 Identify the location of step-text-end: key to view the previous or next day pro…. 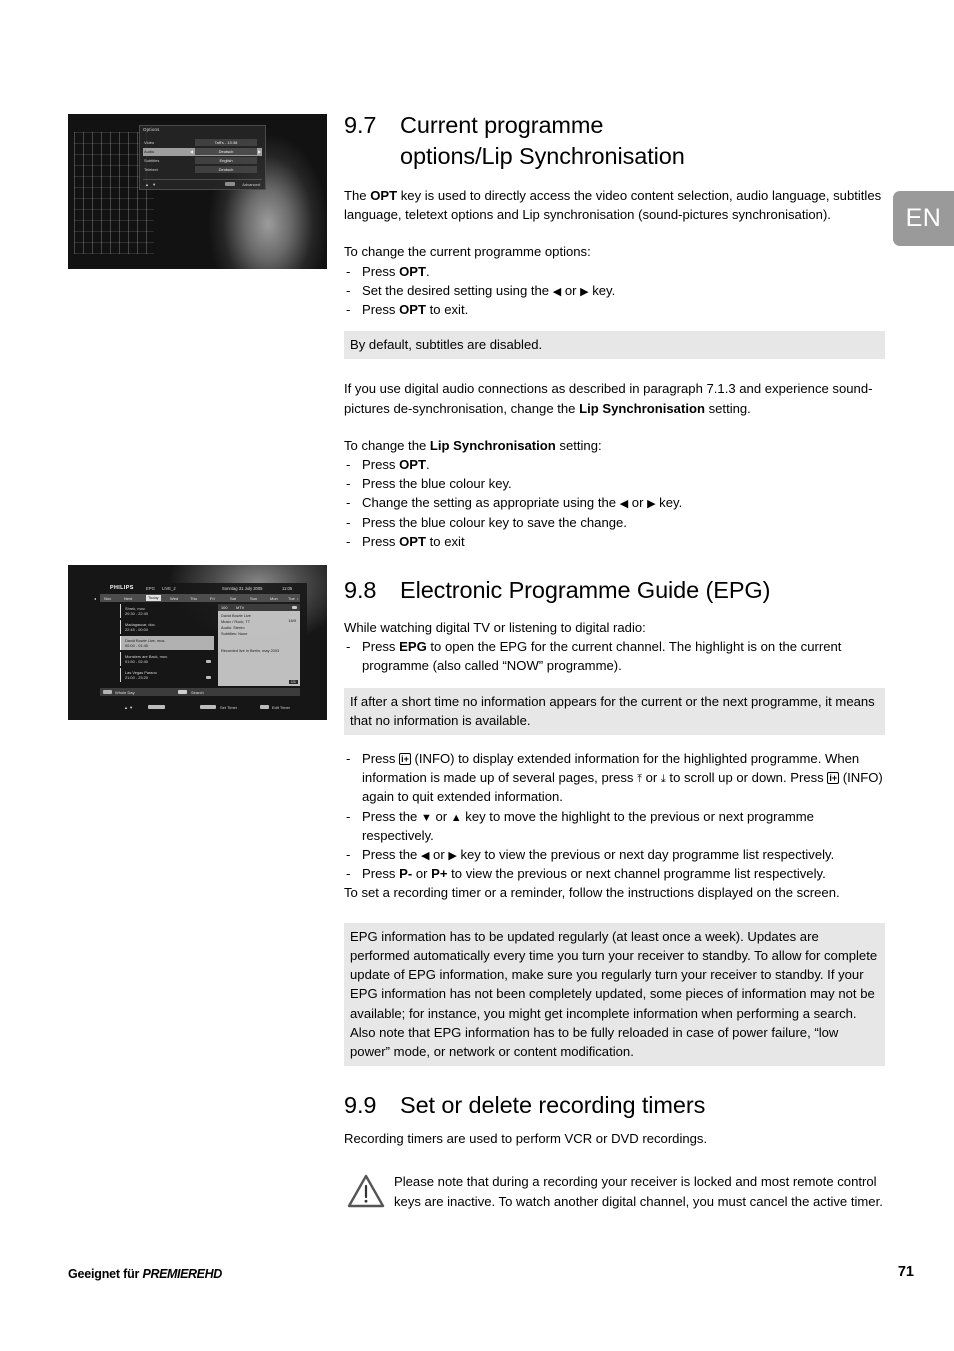
(645, 855).